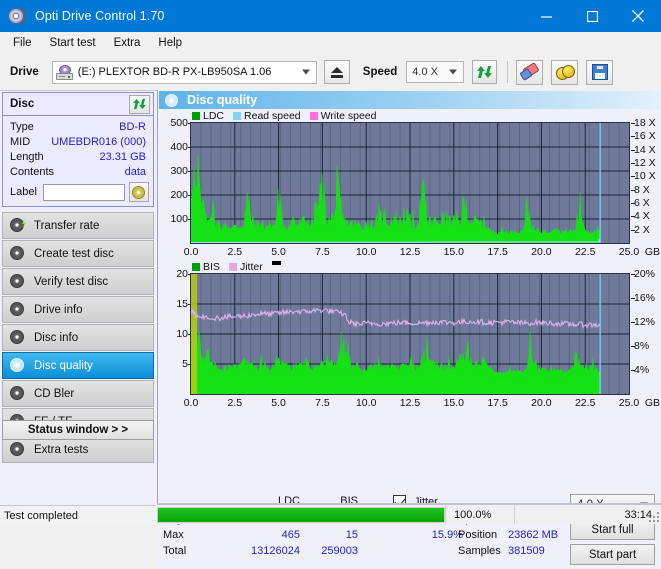  Describe the element at coordinates (58, 309) in the screenshot. I see `sidebar-item-label: Drive info` at that location.